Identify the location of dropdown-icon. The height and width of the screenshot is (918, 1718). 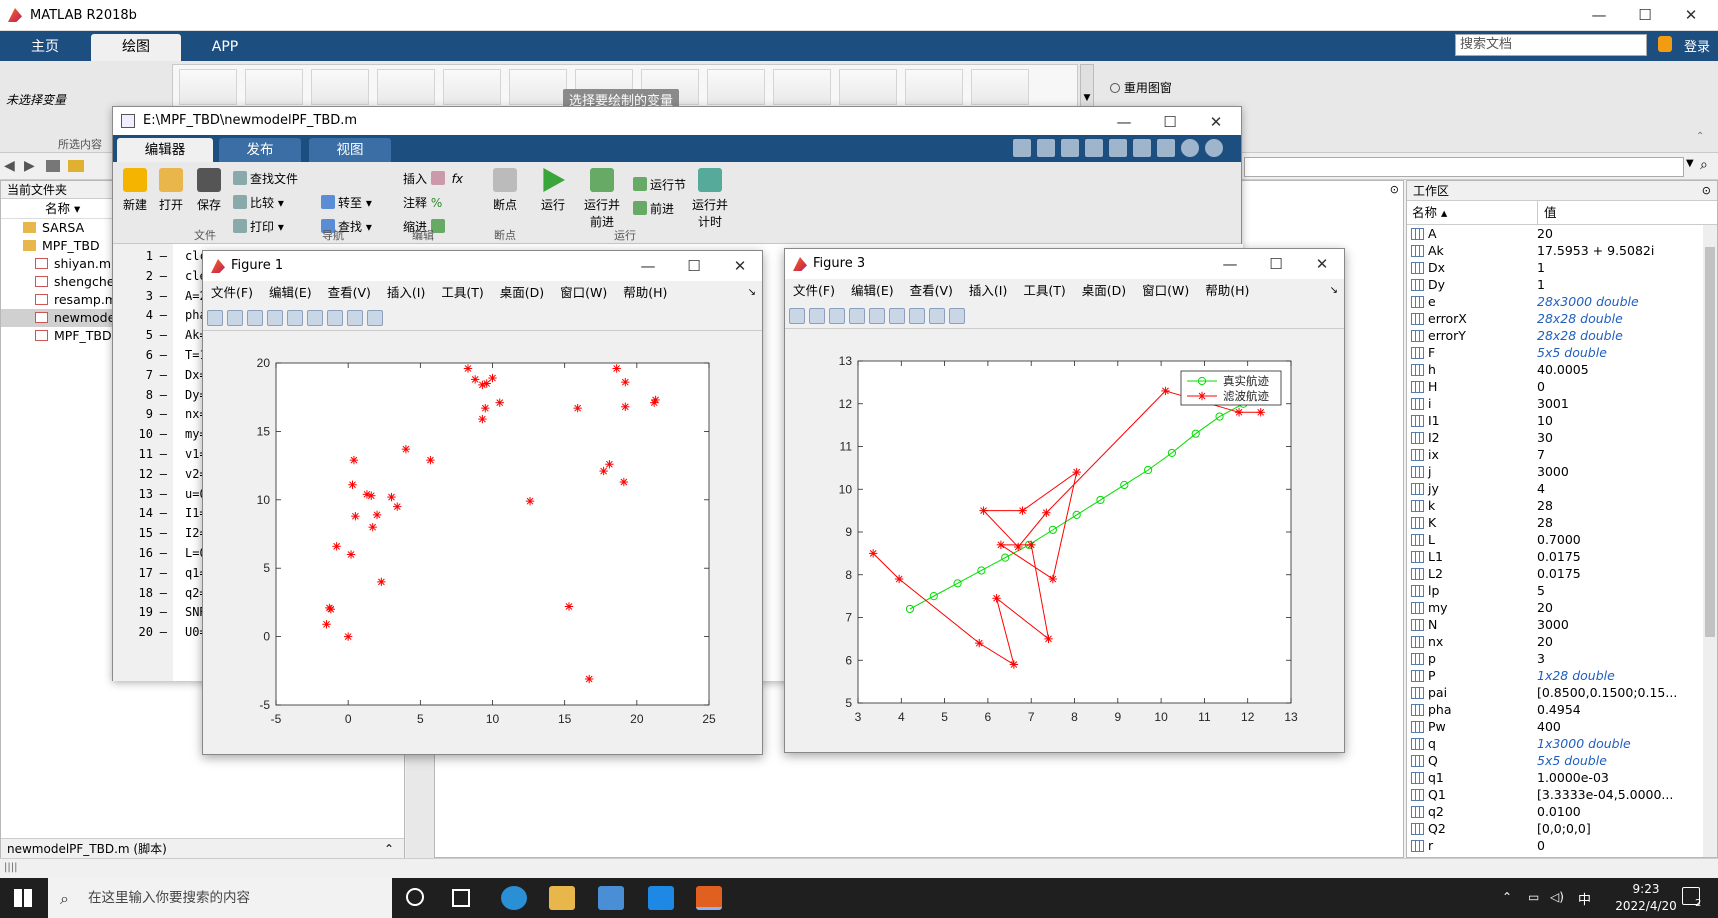
(1214, 148).